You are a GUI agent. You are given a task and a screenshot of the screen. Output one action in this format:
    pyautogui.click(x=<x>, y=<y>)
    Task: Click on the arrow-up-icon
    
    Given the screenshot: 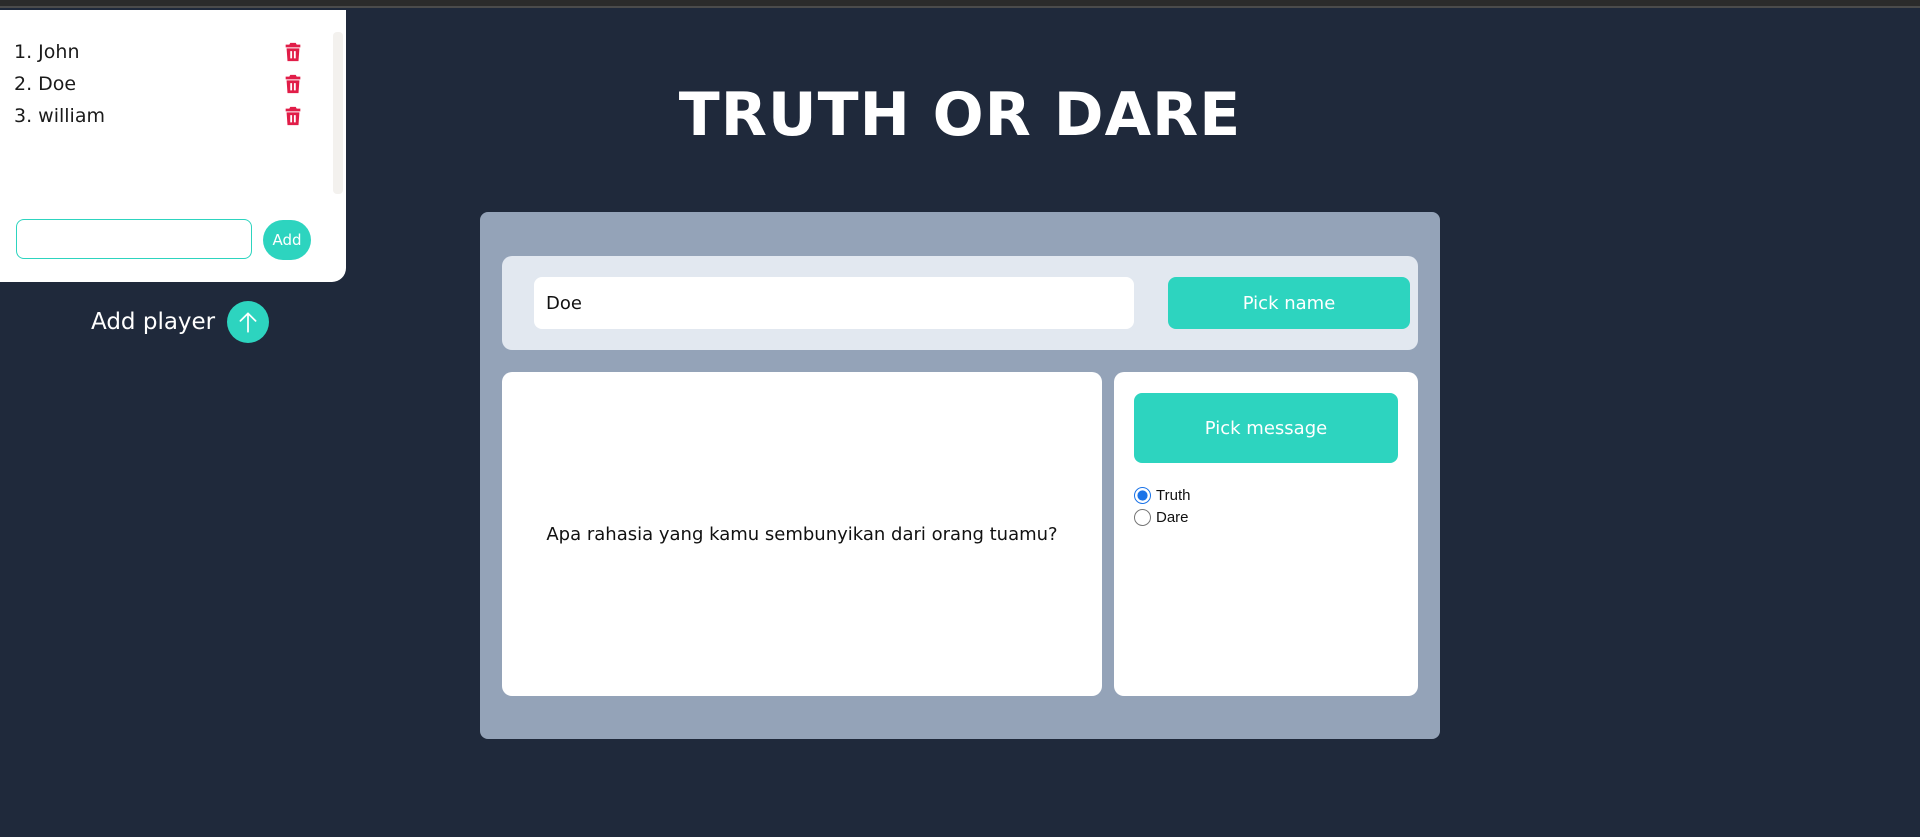 What is the action you would take?
    pyautogui.click(x=248, y=322)
    